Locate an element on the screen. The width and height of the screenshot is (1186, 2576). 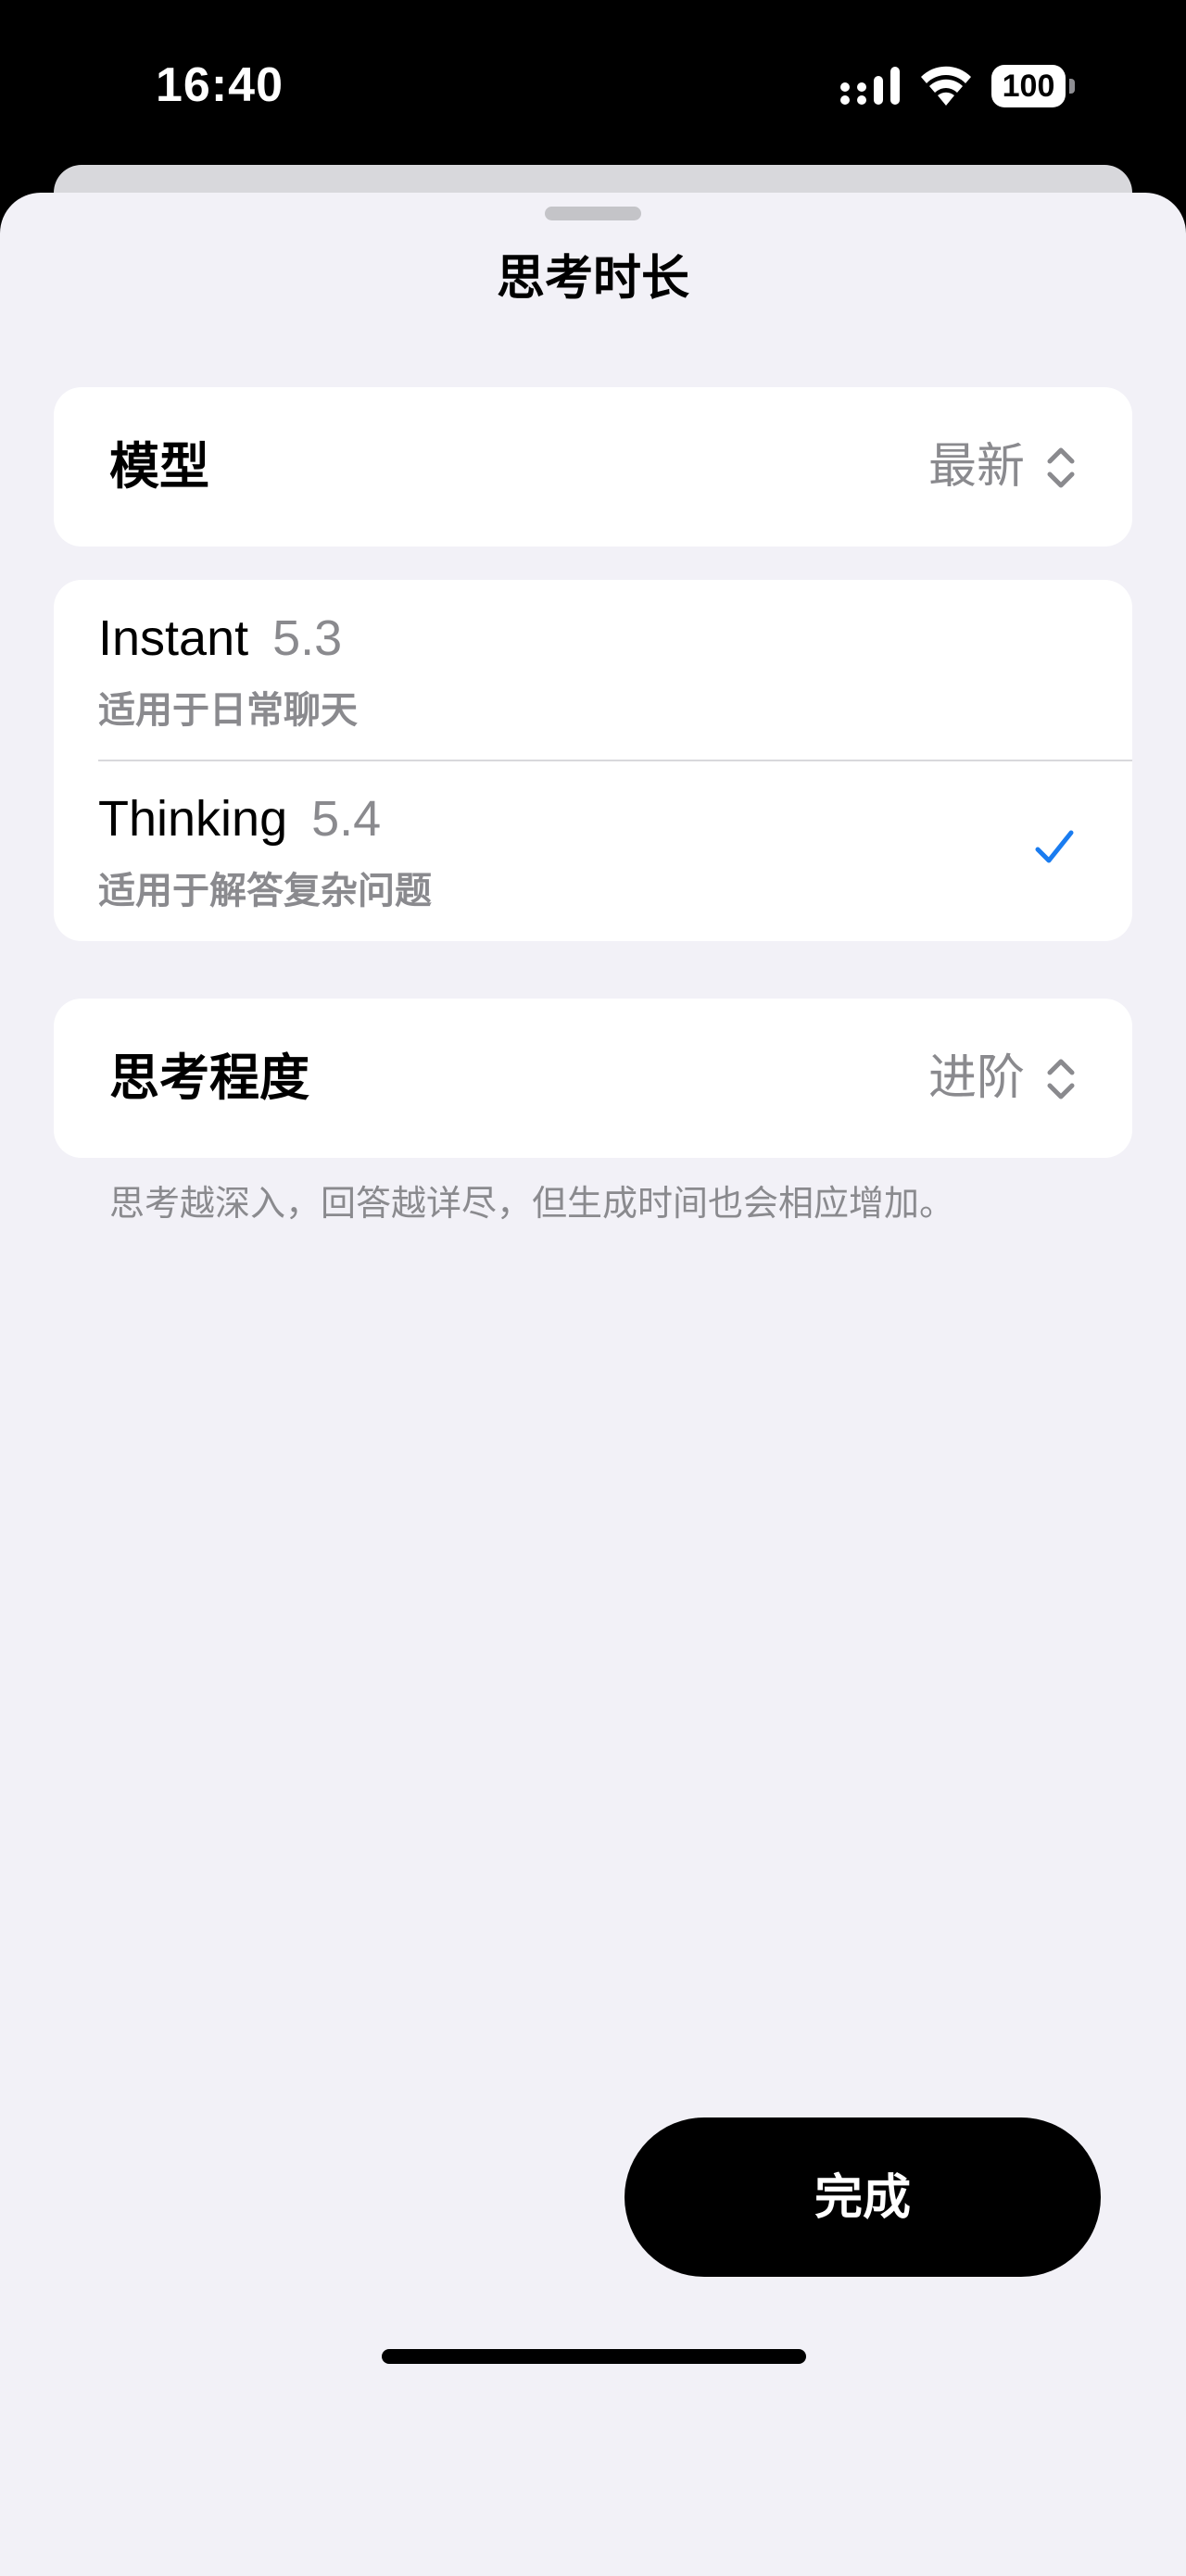
thinking-effort-row: 思考程度 进阶 is located at coordinates (593, 1078).